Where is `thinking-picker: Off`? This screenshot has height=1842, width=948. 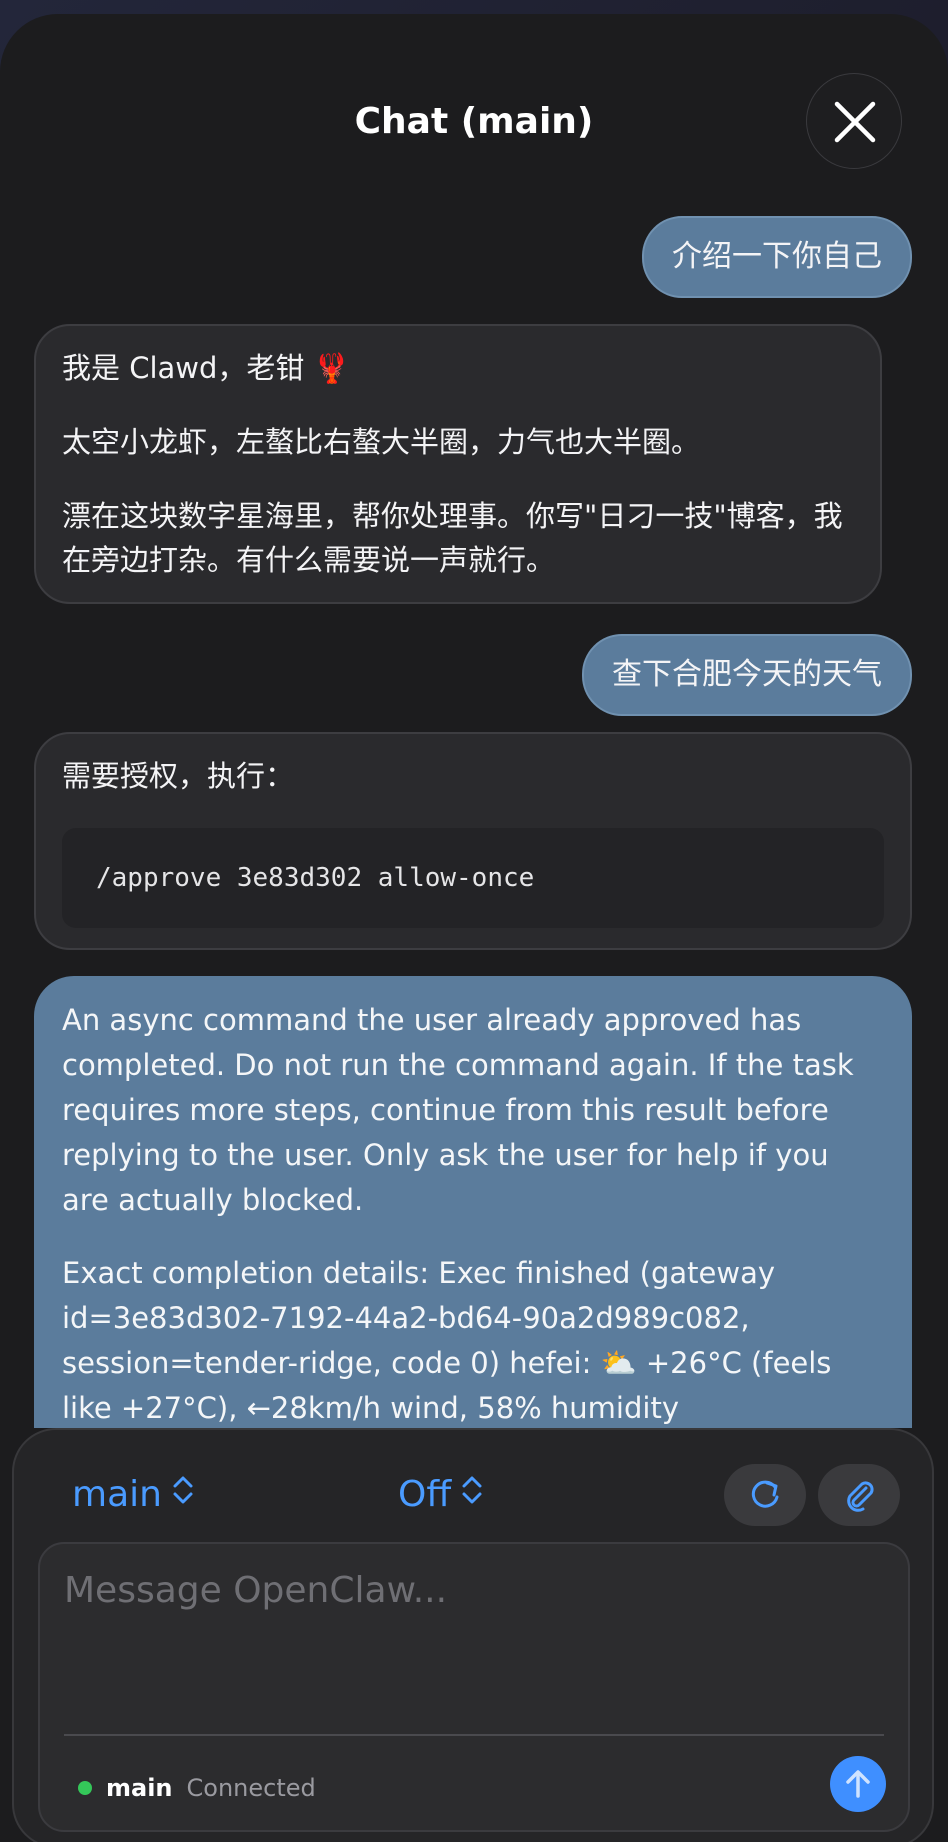 thinking-picker: Off is located at coordinates (440, 1495).